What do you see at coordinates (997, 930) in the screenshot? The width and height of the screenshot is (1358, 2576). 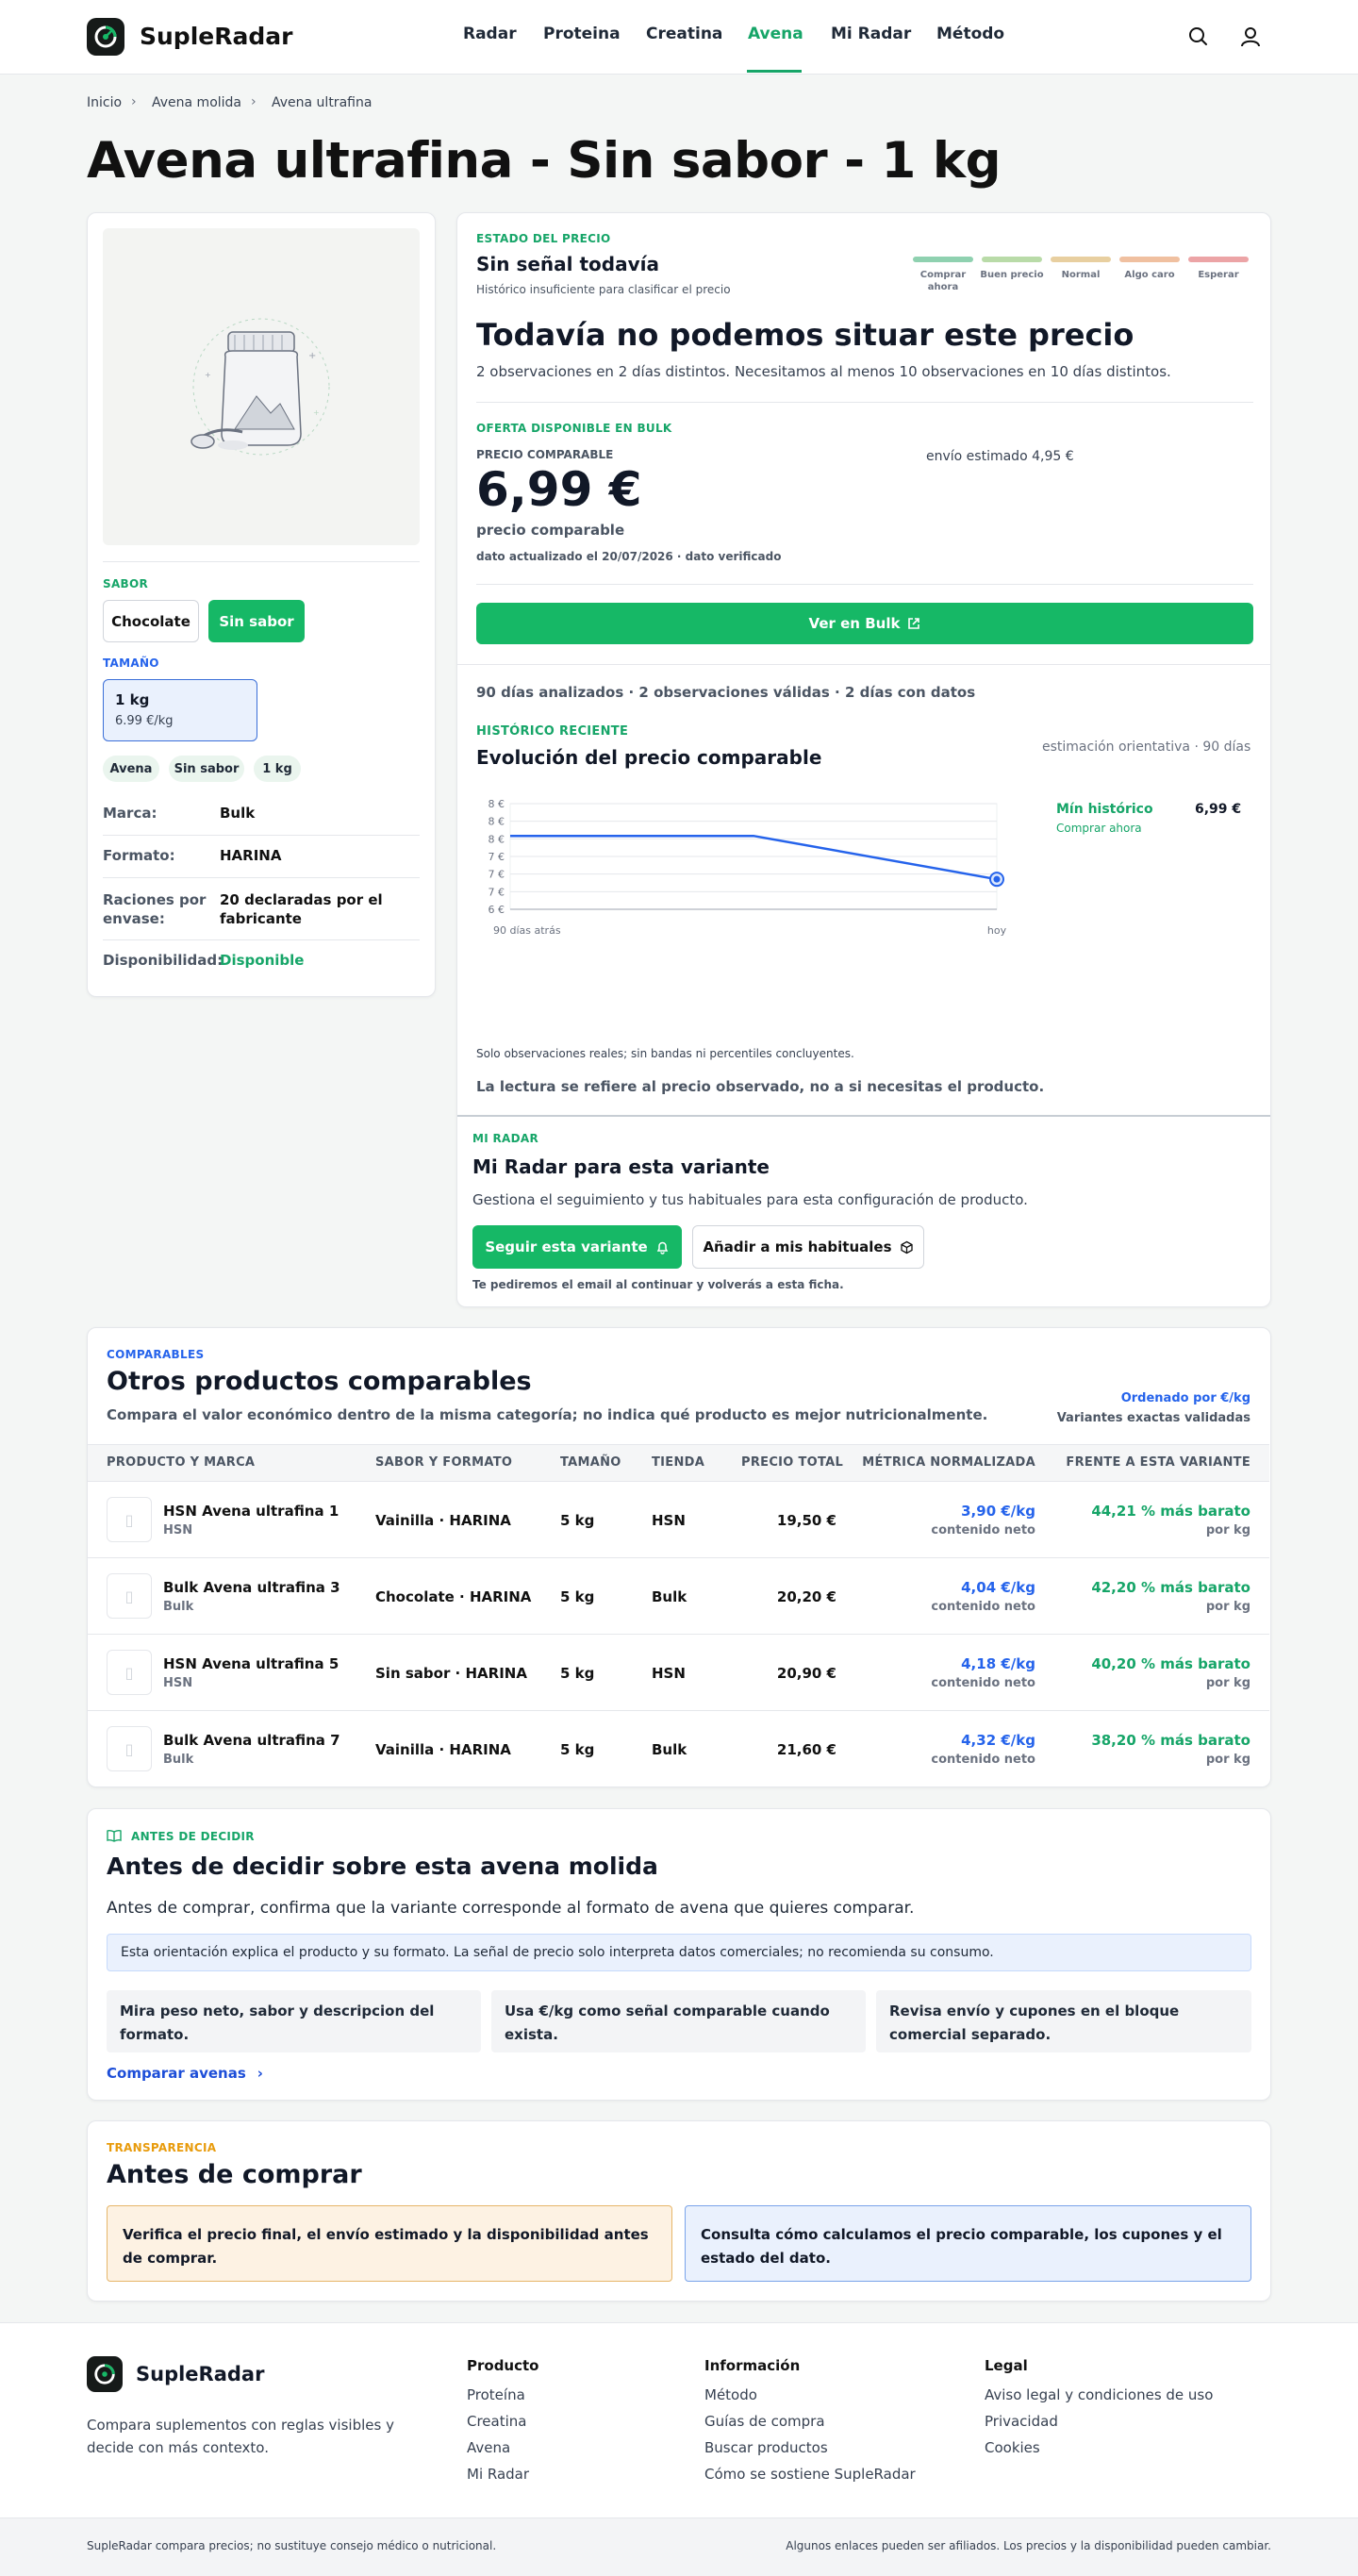 I see `chart-x-label-end: hoy` at bounding box center [997, 930].